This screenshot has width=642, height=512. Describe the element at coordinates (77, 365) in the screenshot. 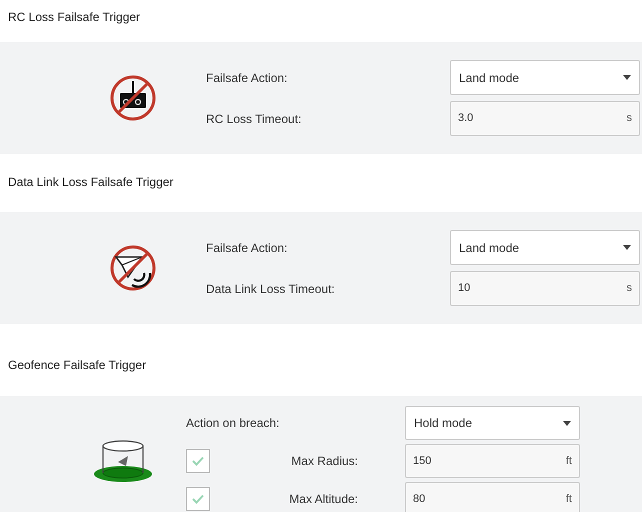

I see `section-title: Geofence Failsafe Trigger` at that location.